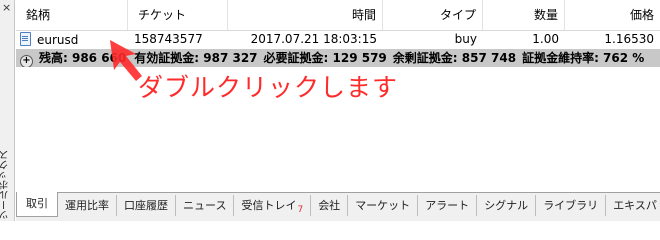 The height and width of the screenshot is (240, 660). I want to click on tab-2: 口座履歴, so click(146, 205).